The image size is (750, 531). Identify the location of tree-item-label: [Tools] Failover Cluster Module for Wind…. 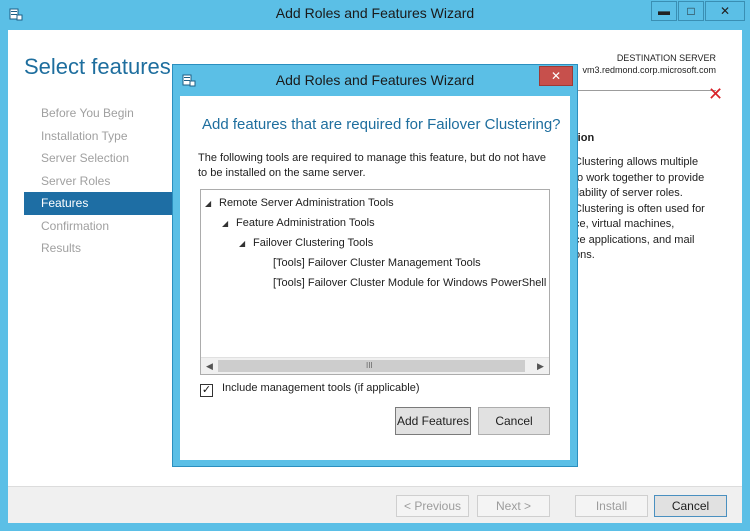
(410, 283).